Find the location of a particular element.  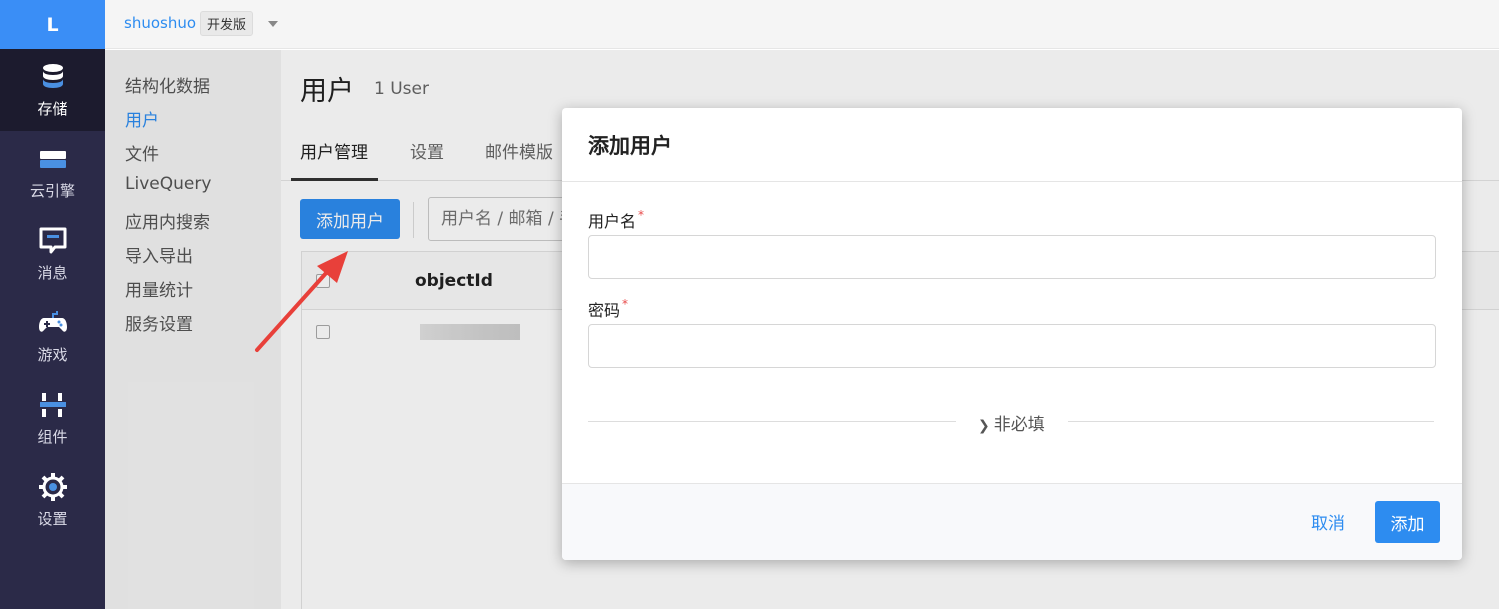

server-icon is located at coordinates (52, 159).